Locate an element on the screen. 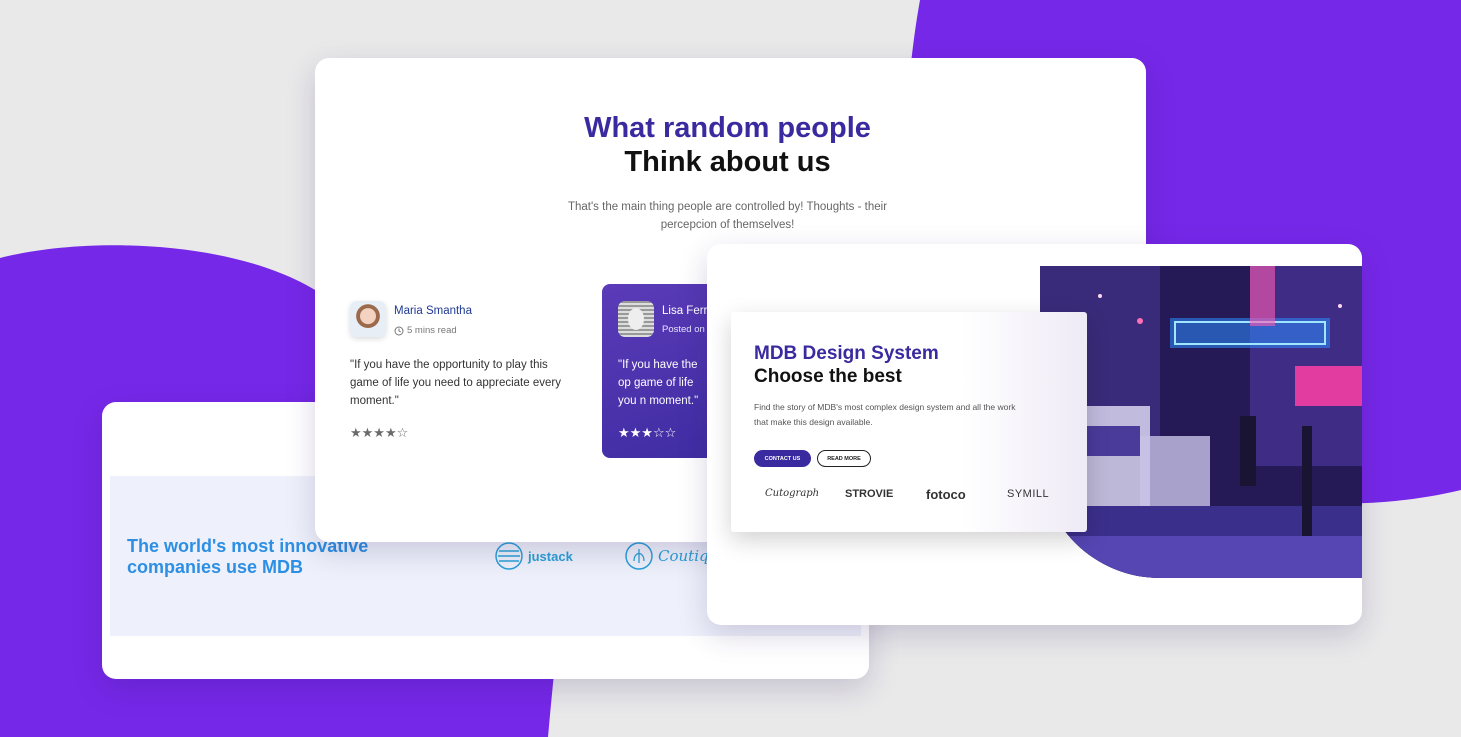  brand-logo-strovie: STROVIE is located at coordinates (869, 494).